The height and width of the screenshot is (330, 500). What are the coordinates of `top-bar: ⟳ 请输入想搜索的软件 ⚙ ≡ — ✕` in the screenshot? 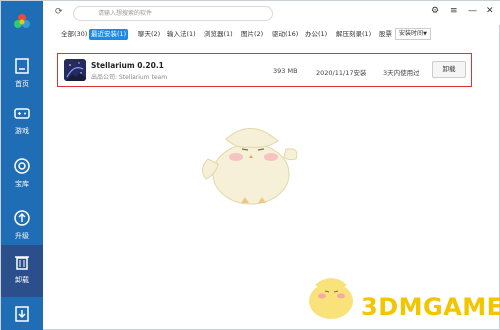 It's located at (271, 13).